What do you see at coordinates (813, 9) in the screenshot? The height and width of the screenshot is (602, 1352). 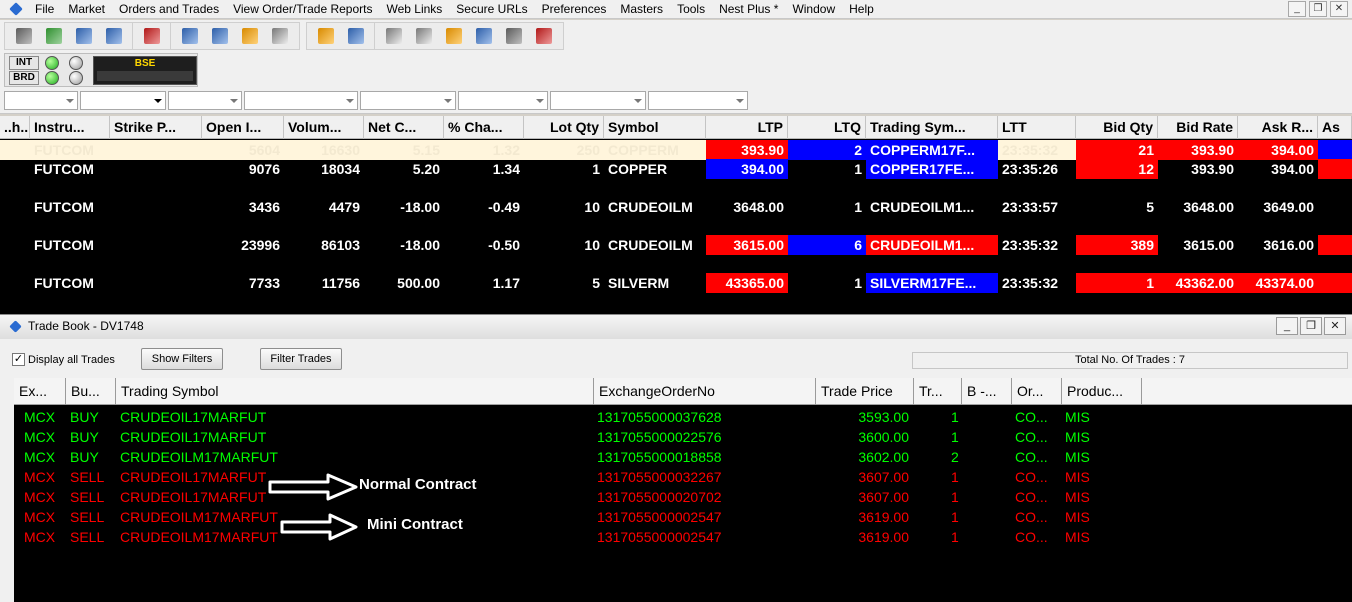 I see `menu-window: Window` at bounding box center [813, 9].